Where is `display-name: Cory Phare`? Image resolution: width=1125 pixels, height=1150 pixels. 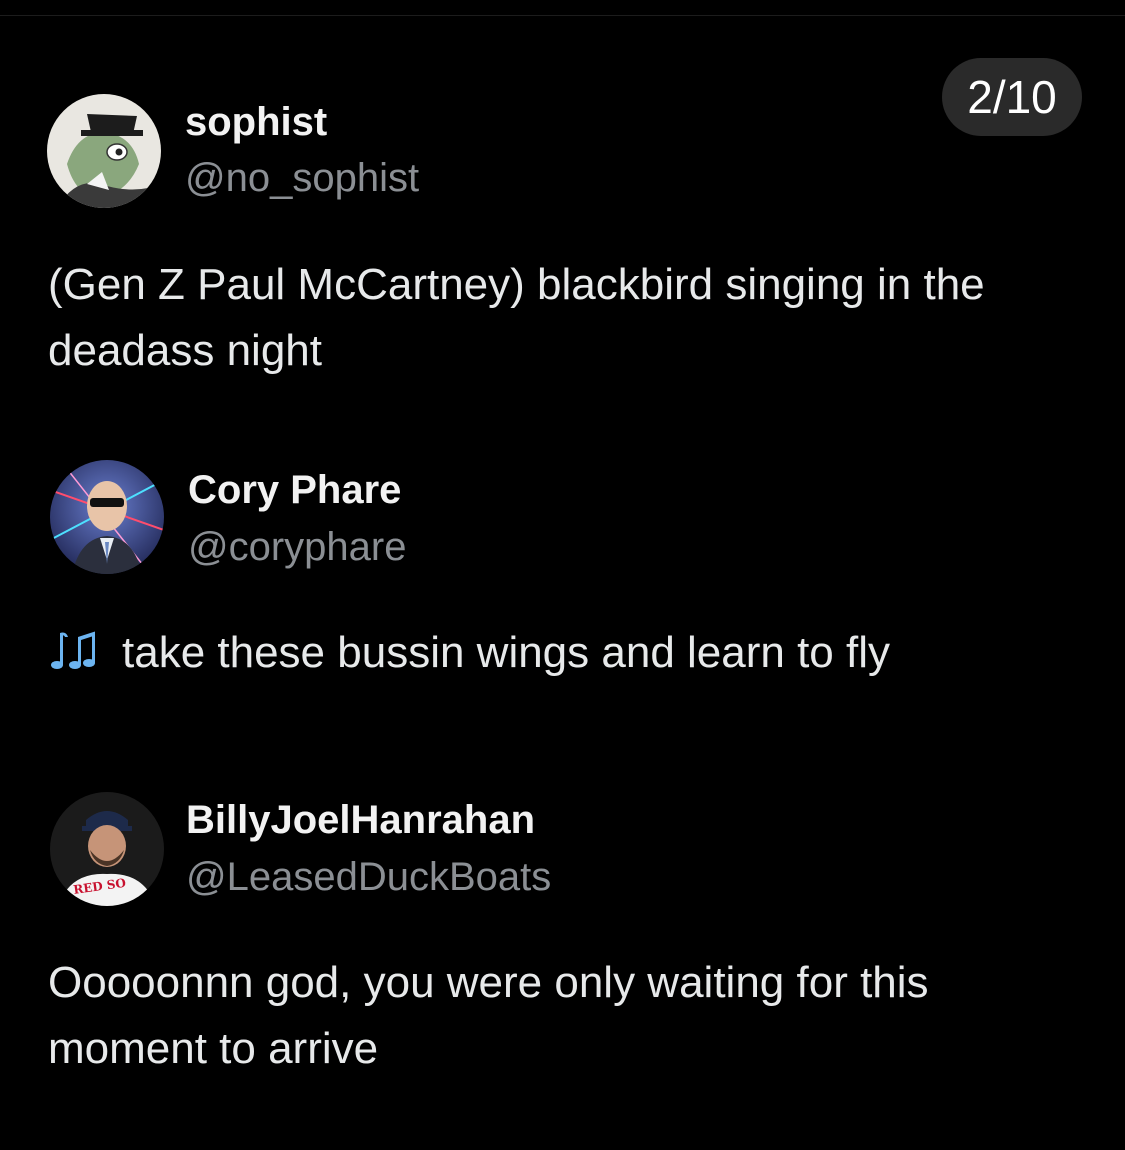
display-name: Cory Phare is located at coordinates (294, 490).